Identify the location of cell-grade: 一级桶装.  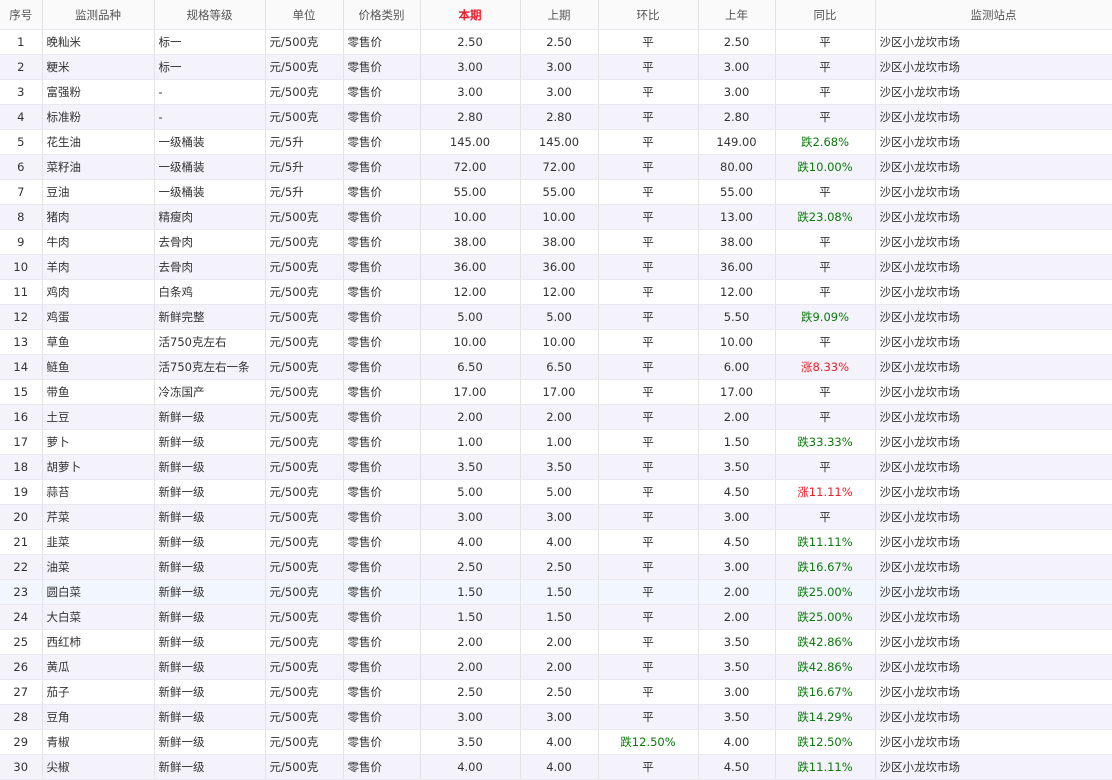
(210, 192).